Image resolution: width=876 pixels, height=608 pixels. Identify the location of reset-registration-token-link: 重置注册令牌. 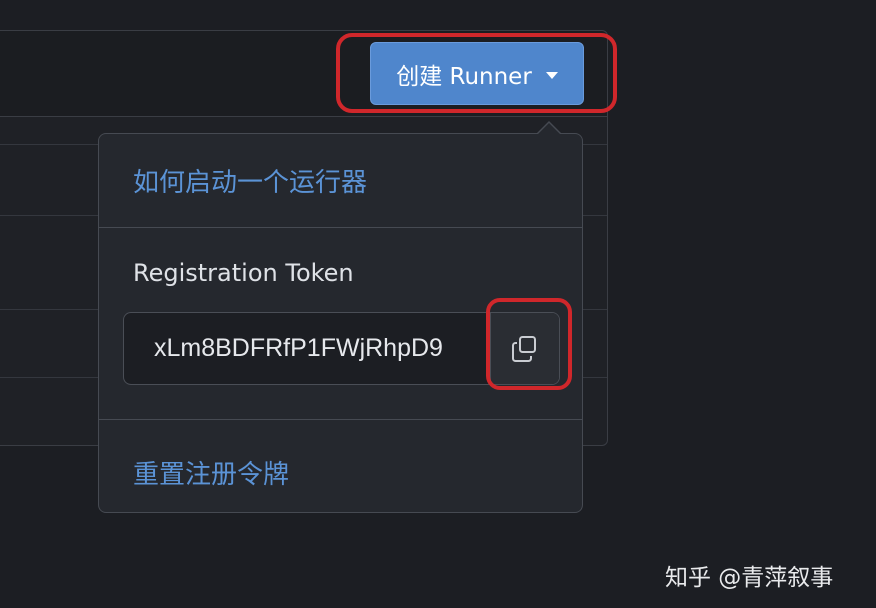
(211, 472).